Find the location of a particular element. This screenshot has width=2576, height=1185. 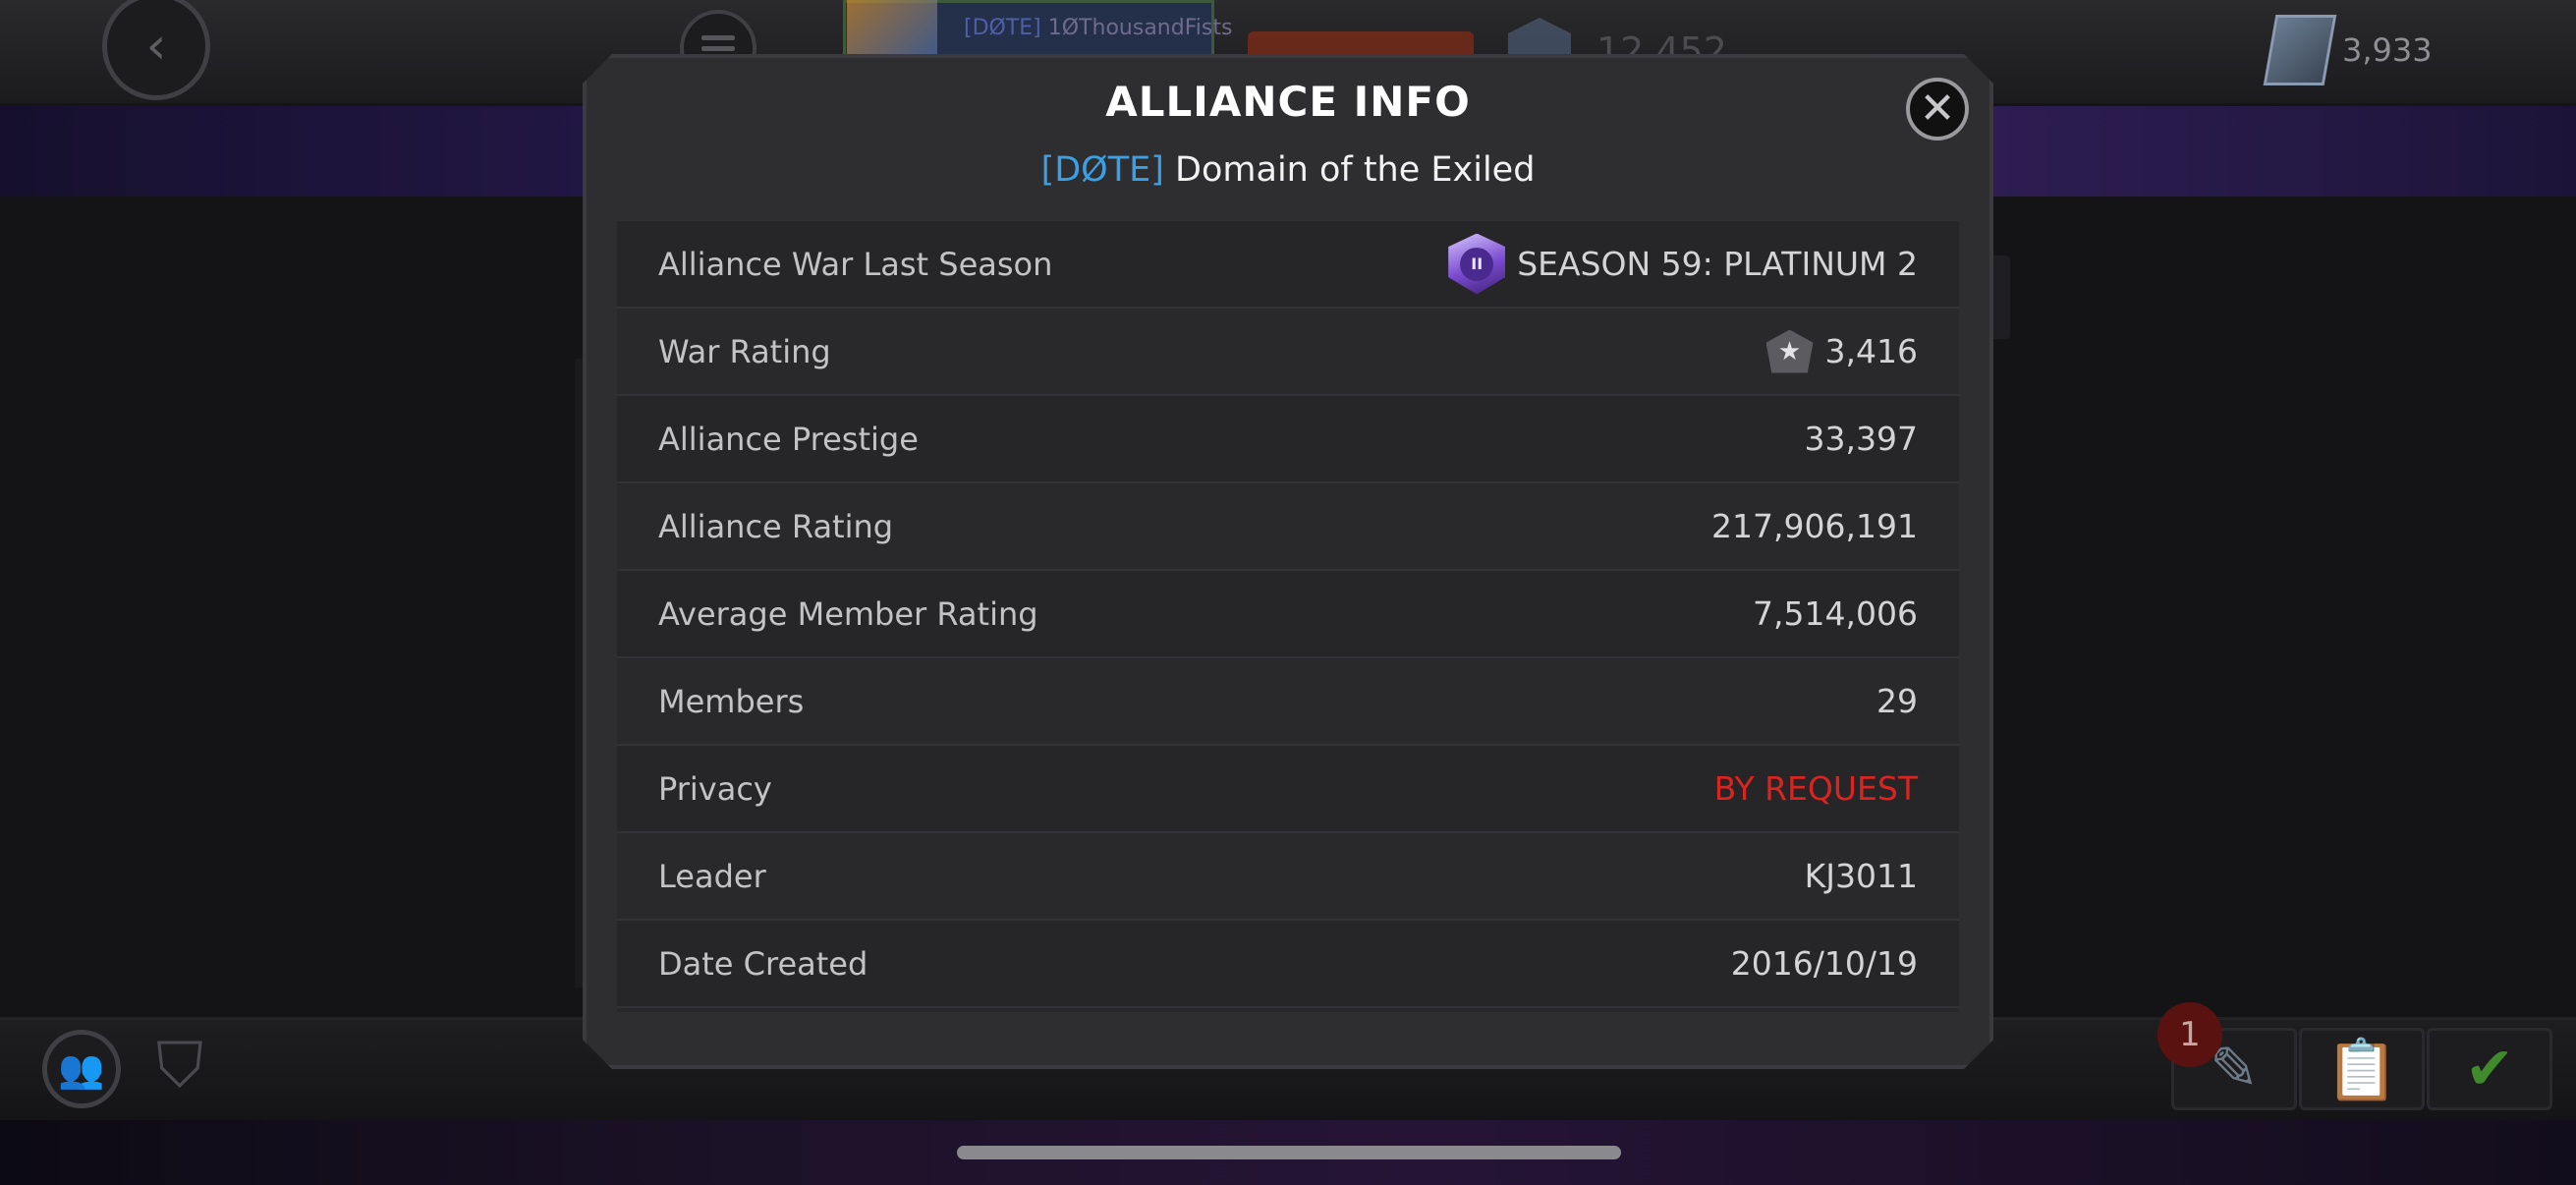

privacy-value: BY REQUEST is located at coordinates (1815, 788).